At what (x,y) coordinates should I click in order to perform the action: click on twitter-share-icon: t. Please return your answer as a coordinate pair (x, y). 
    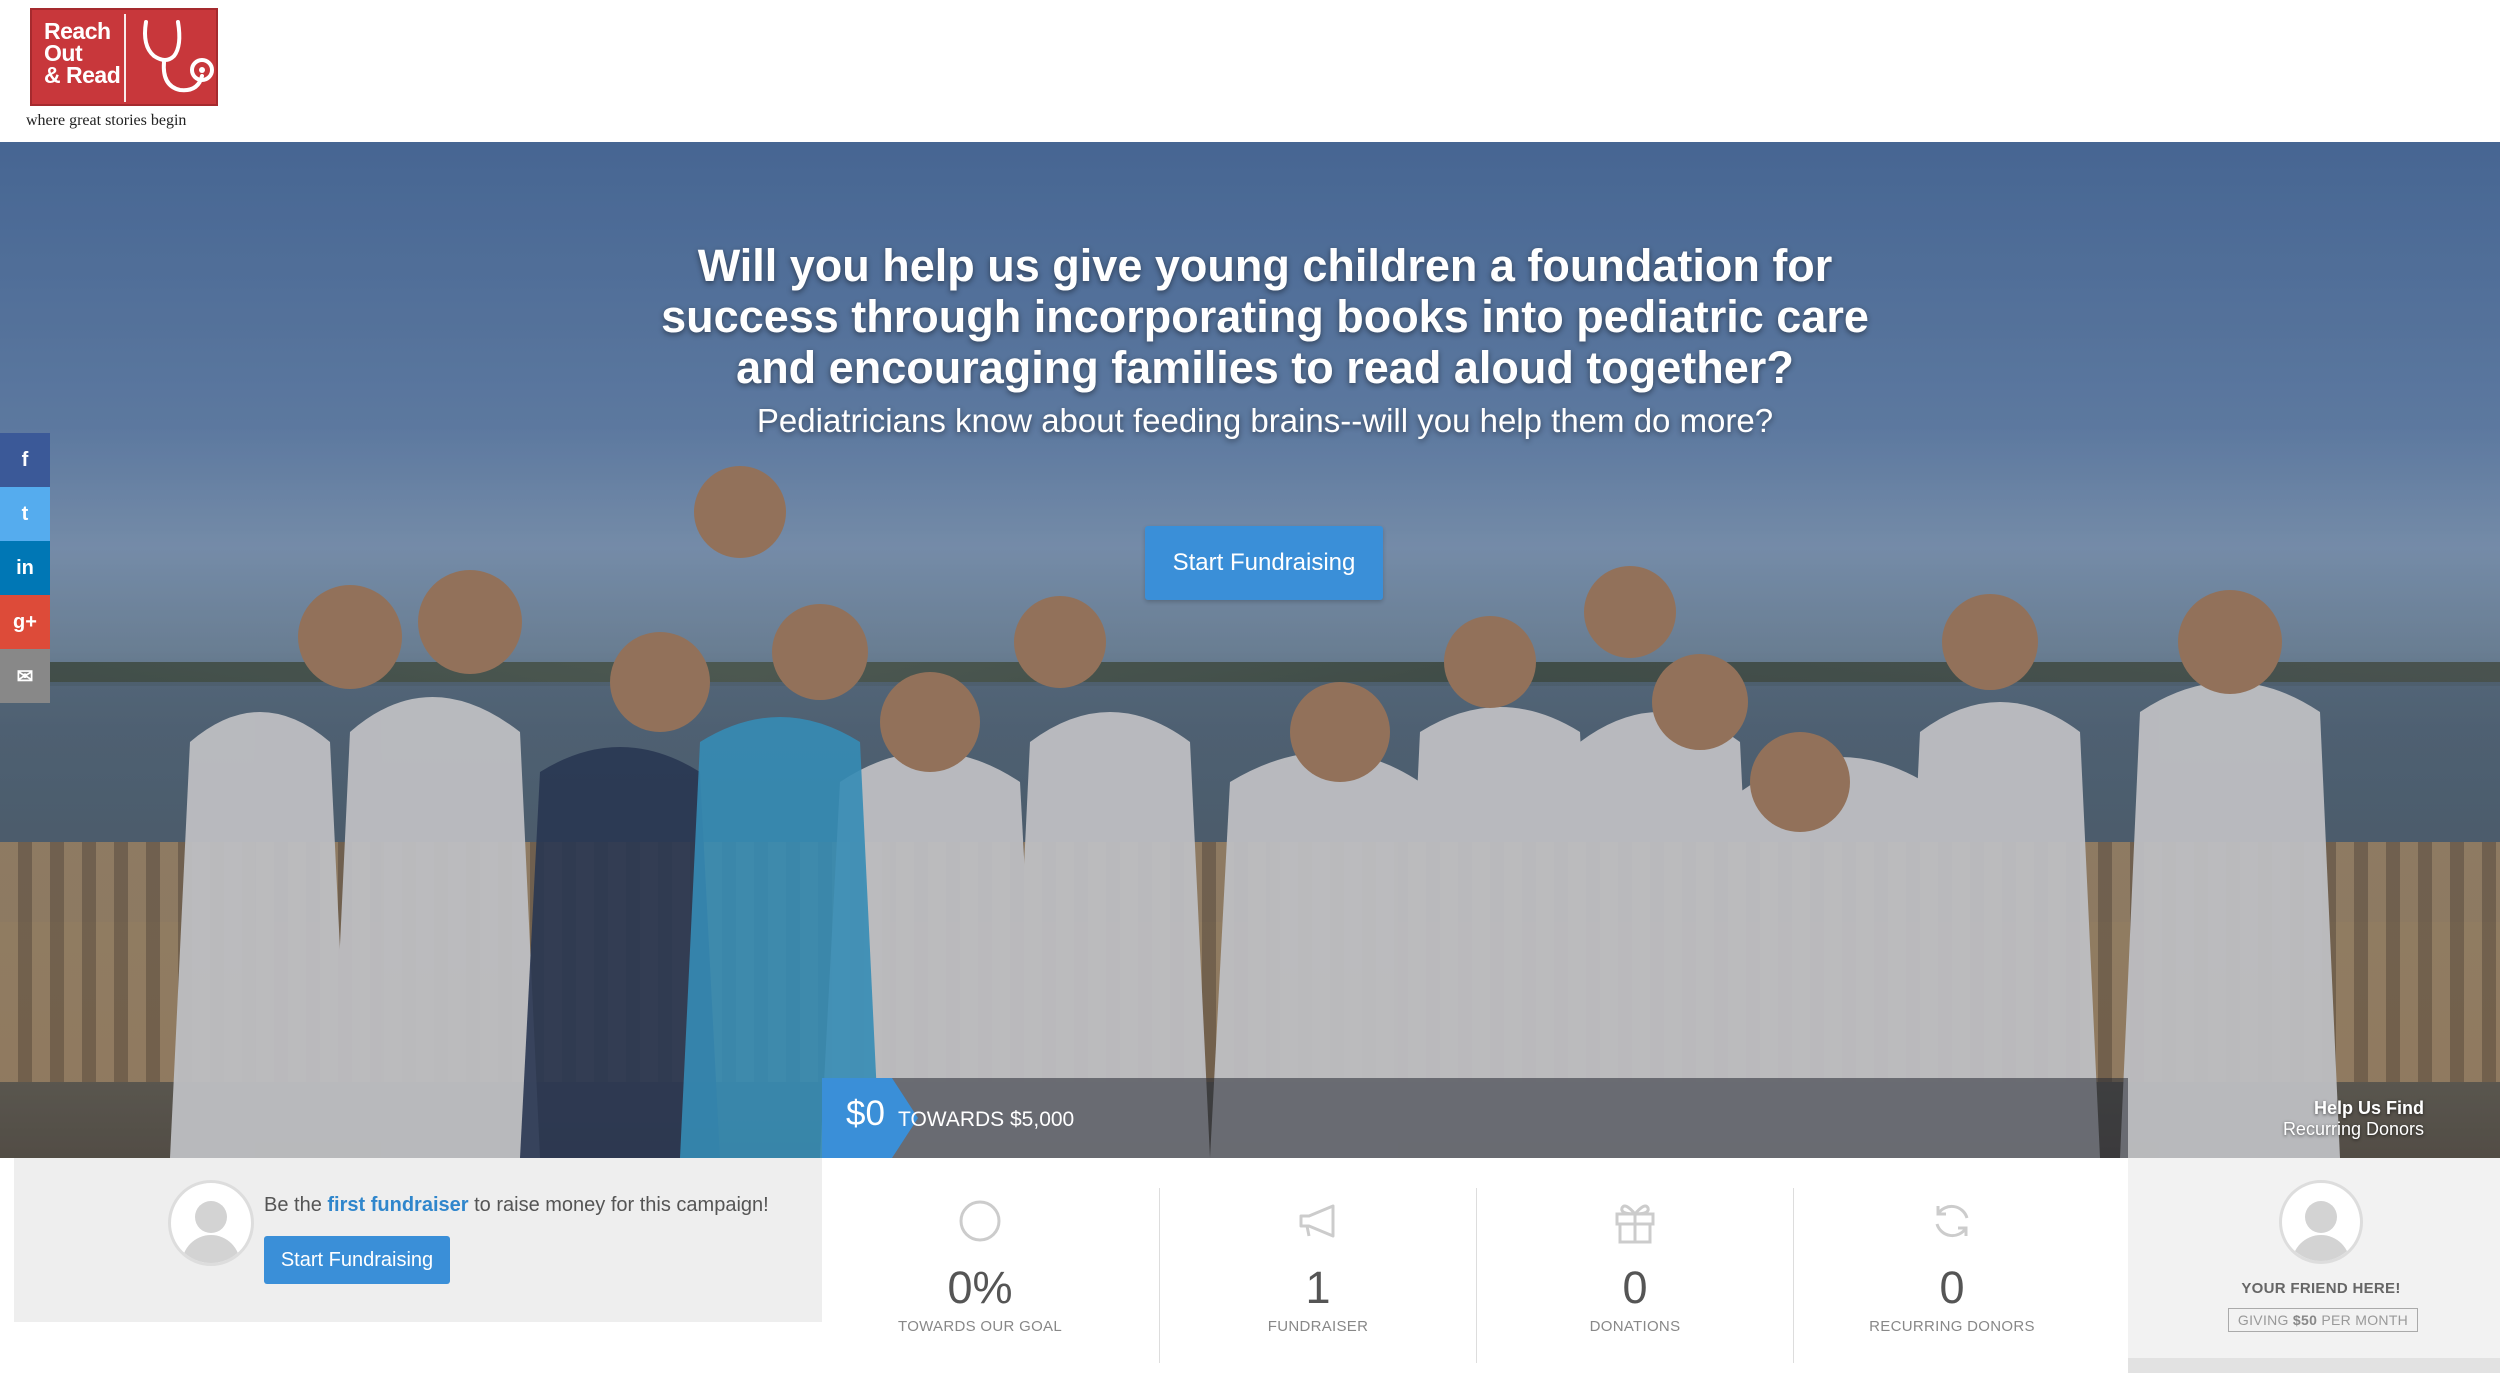
    Looking at the image, I should click on (25, 514).